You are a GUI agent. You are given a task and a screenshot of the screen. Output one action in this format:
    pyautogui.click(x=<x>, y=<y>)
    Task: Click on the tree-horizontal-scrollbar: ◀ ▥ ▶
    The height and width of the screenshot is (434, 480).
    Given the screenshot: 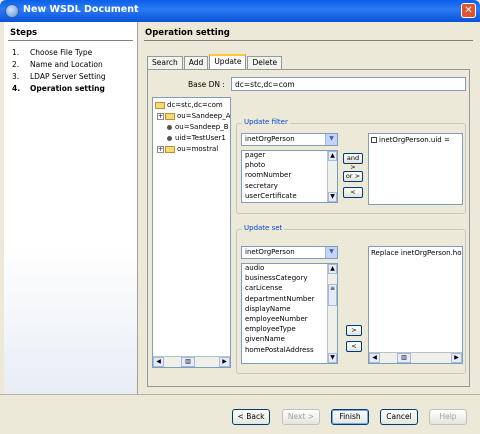 What is the action you would take?
    pyautogui.click(x=191, y=361)
    